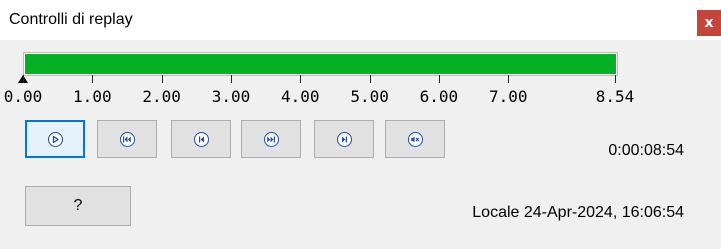 The height and width of the screenshot is (249, 721). I want to click on help-button: ?, so click(78, 206).